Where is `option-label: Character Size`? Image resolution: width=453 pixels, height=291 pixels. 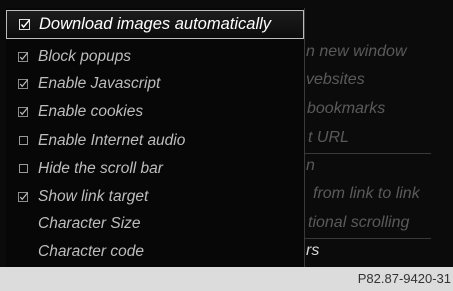 option-label: Character Size is located at coordinates (89, 223).